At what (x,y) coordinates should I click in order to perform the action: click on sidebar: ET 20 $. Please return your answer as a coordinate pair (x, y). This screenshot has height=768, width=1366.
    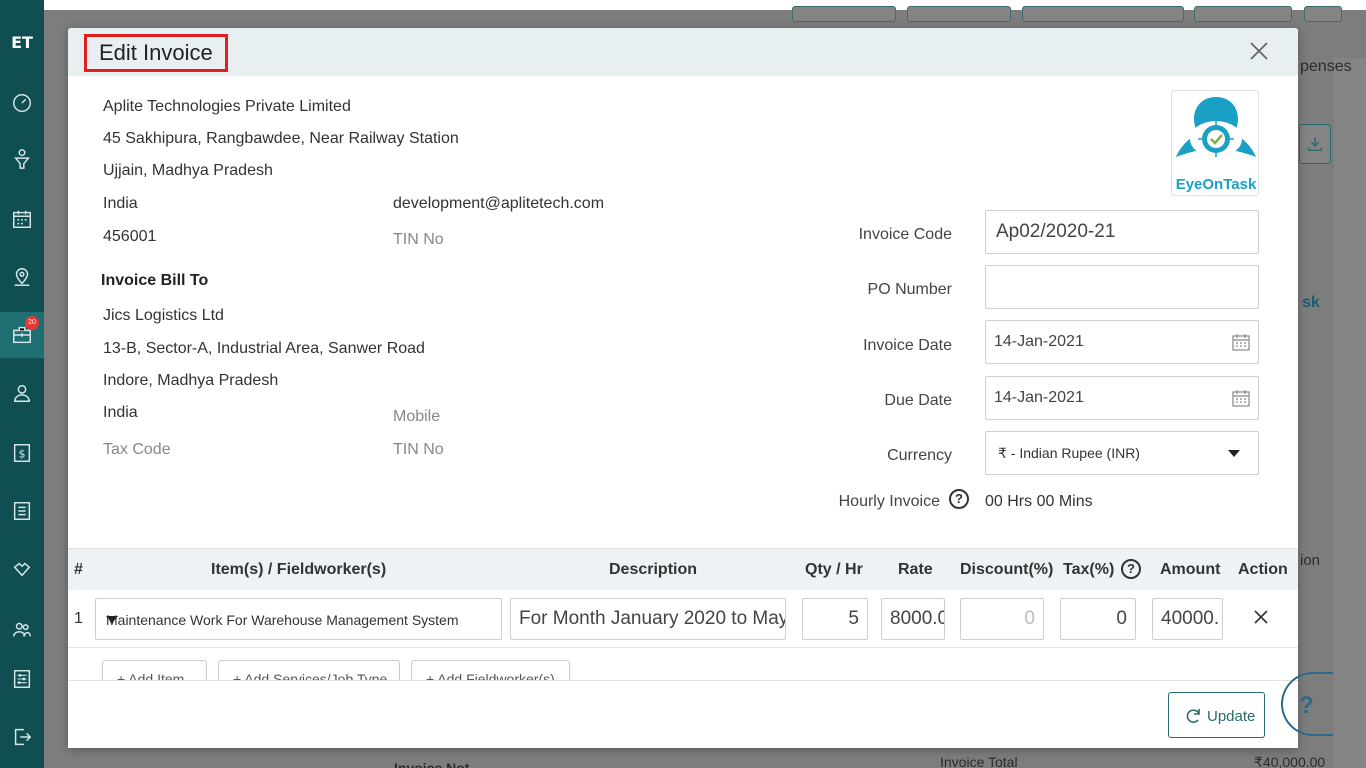
    Looking at the image, I should click on (22, 384).